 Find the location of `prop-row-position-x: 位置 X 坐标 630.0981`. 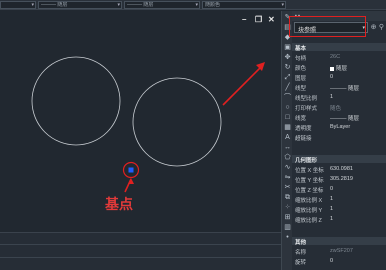

prop-row-position-x: 位置 X 坐标 630.0981 is located at coordinates (339, 169).